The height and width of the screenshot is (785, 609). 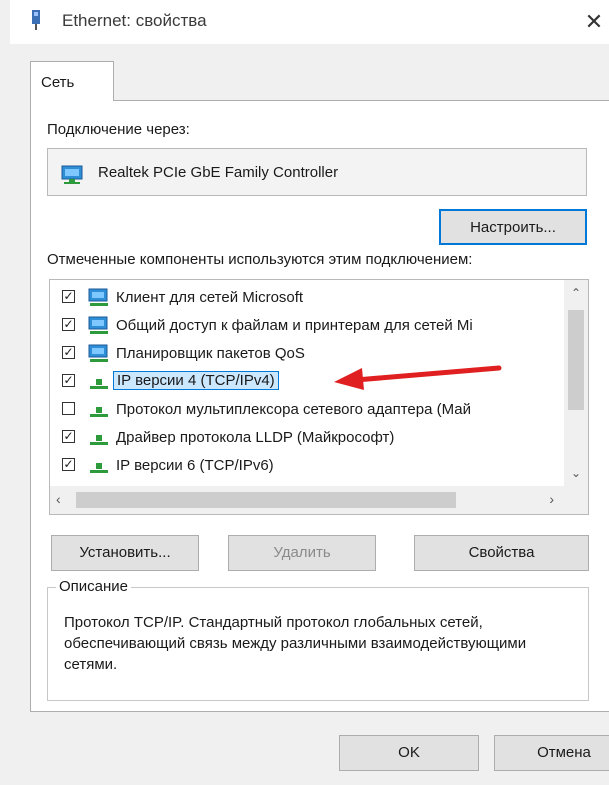 I want to click on annotation-arrow-icon, so click(x=418, y=377).